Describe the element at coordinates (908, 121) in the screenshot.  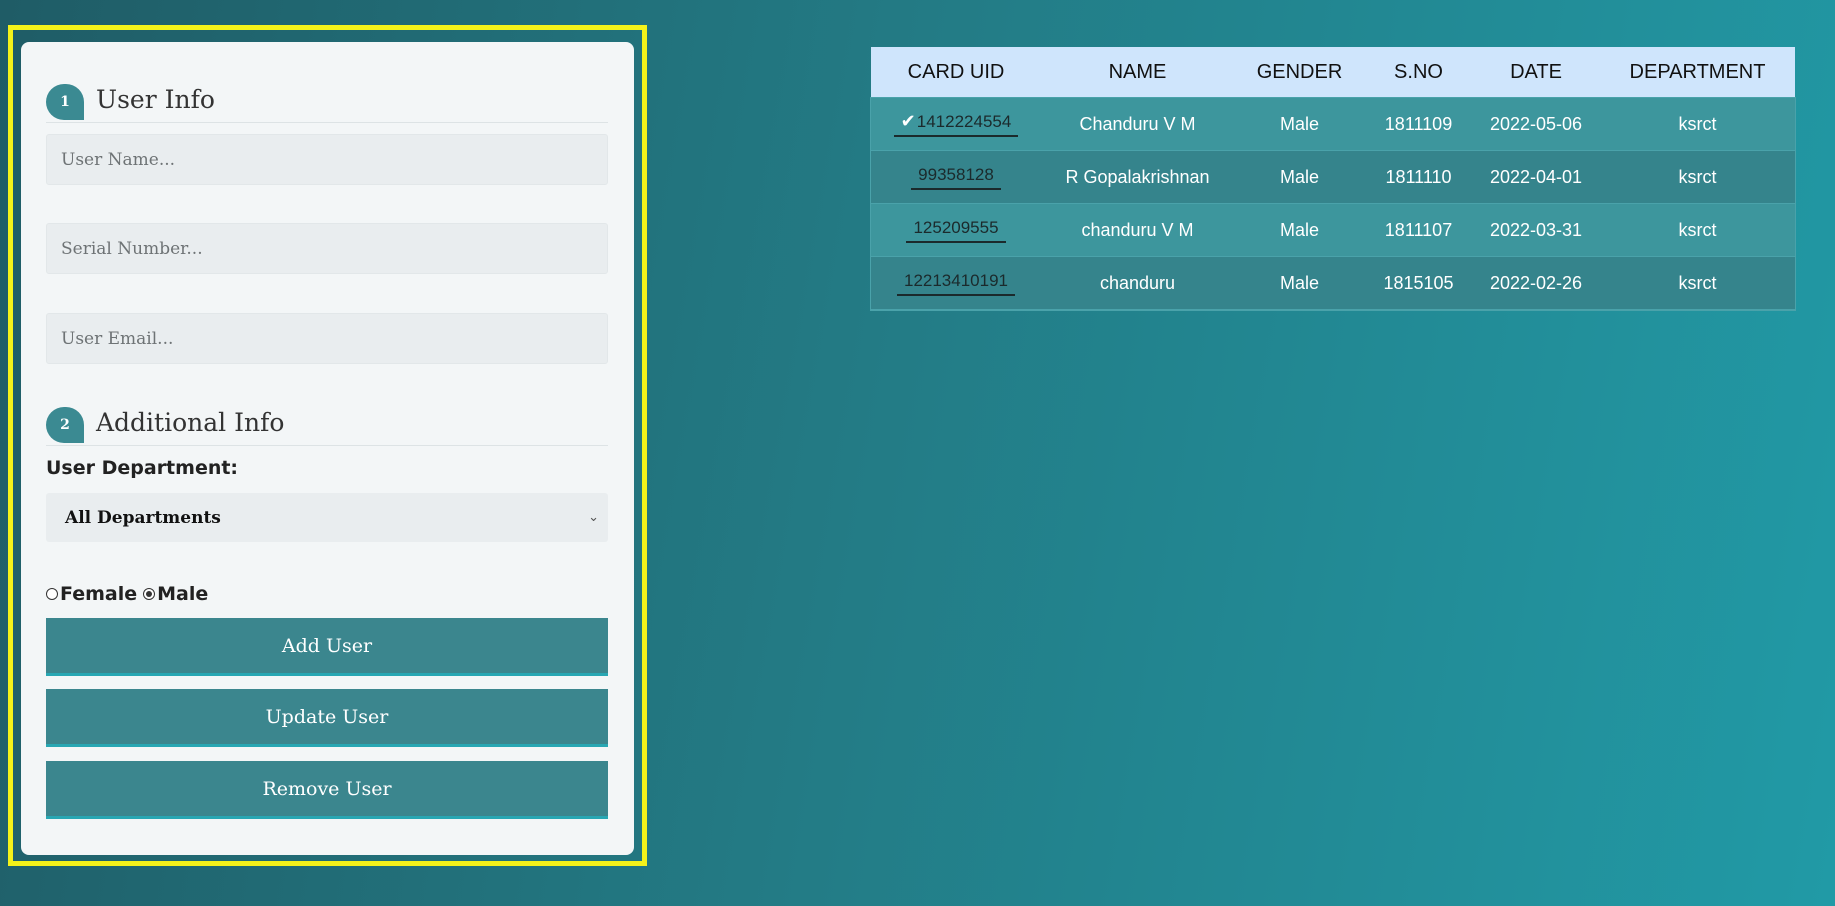
I see `check-icon: ✔` at that location.